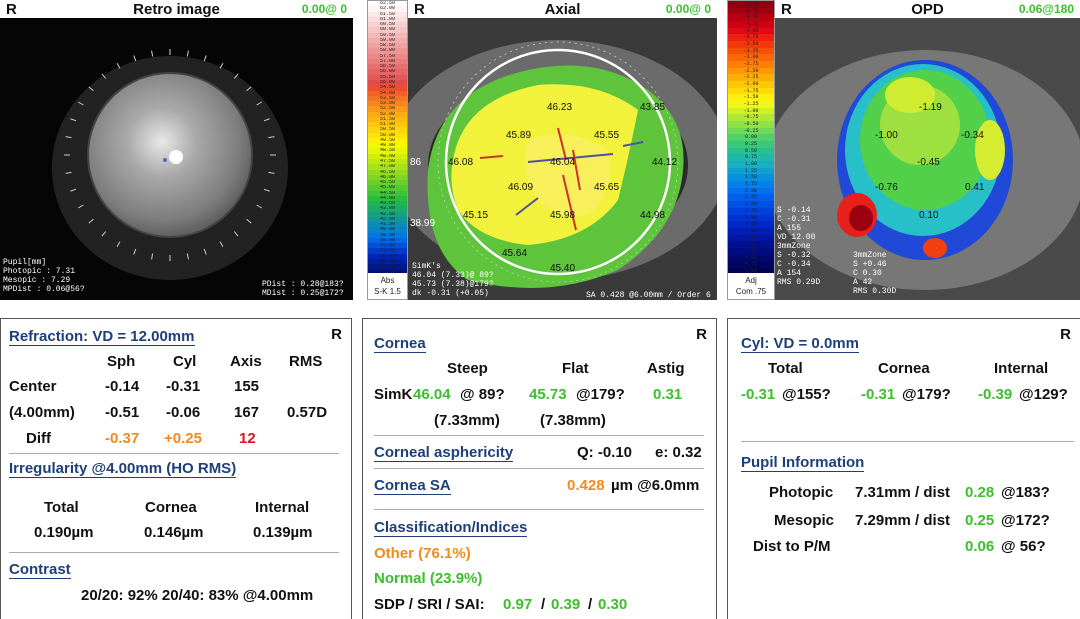 The width and height of the screenshot is (1080, 619). Describe the element at coordinates (247, 412) in the screenshot. I see `4mm-axis: 167` at that location.